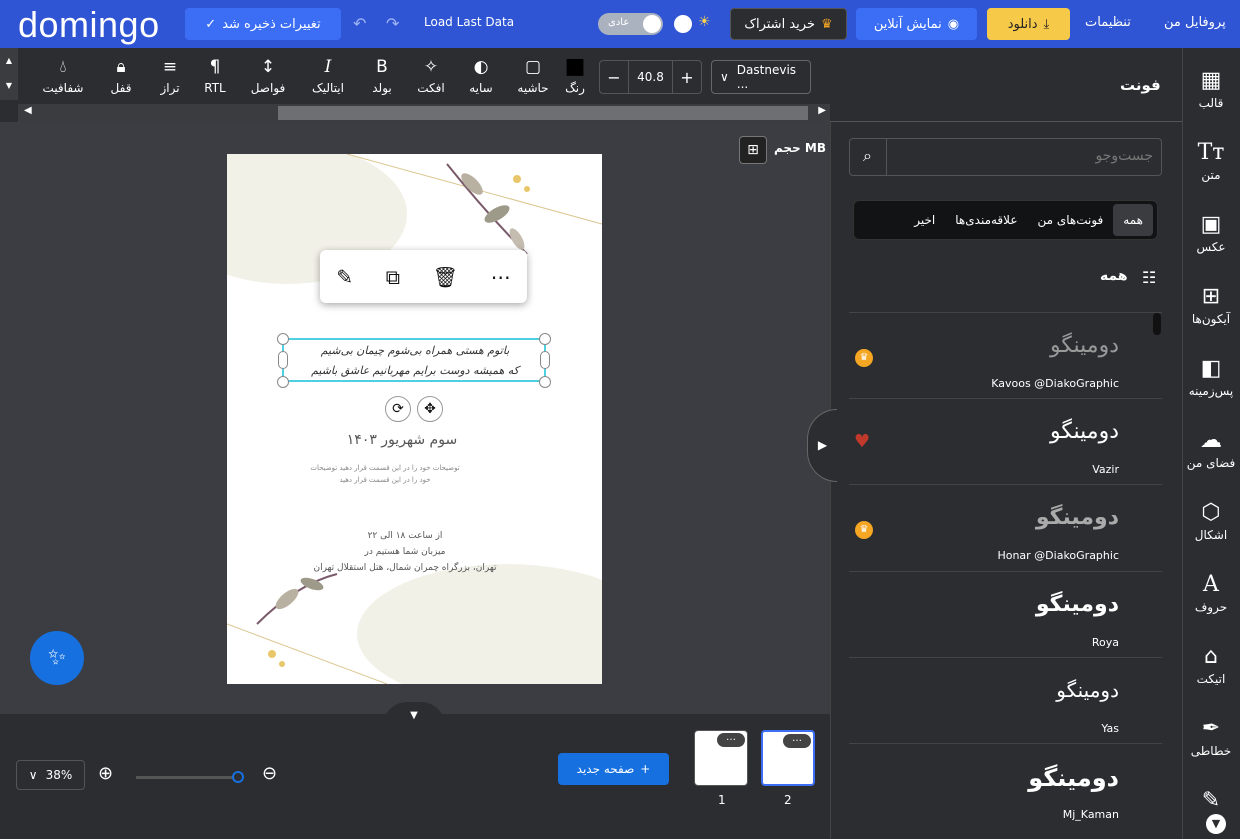 Image resolution: width=1240 pixels, height=839 pixels. I want to click on calculator-icon: ⊞, so click(753, 150).